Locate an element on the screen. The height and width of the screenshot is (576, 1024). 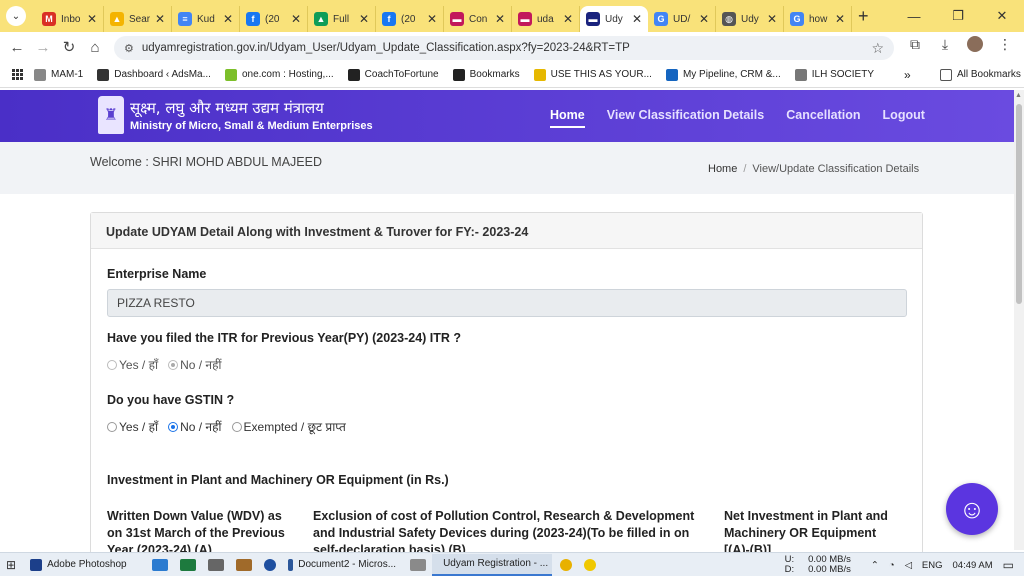
scroll-thumb is located at coordinates (1019, 204).